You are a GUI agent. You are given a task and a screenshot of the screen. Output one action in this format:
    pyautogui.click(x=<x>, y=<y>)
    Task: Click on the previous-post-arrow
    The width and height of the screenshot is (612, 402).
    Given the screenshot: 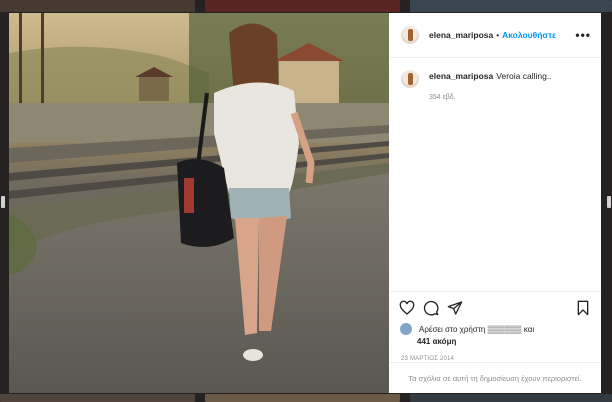 What is the action you would take?
    pyautogui.click(x=3, y=202)
    